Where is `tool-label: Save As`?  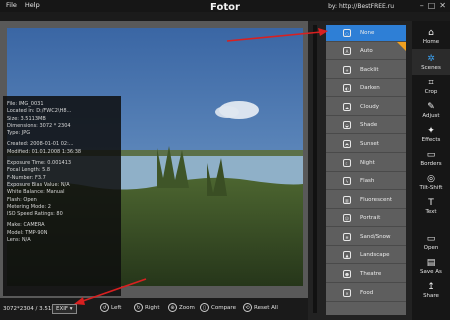
tool-label: Save As is located at coordinates (431, 271).